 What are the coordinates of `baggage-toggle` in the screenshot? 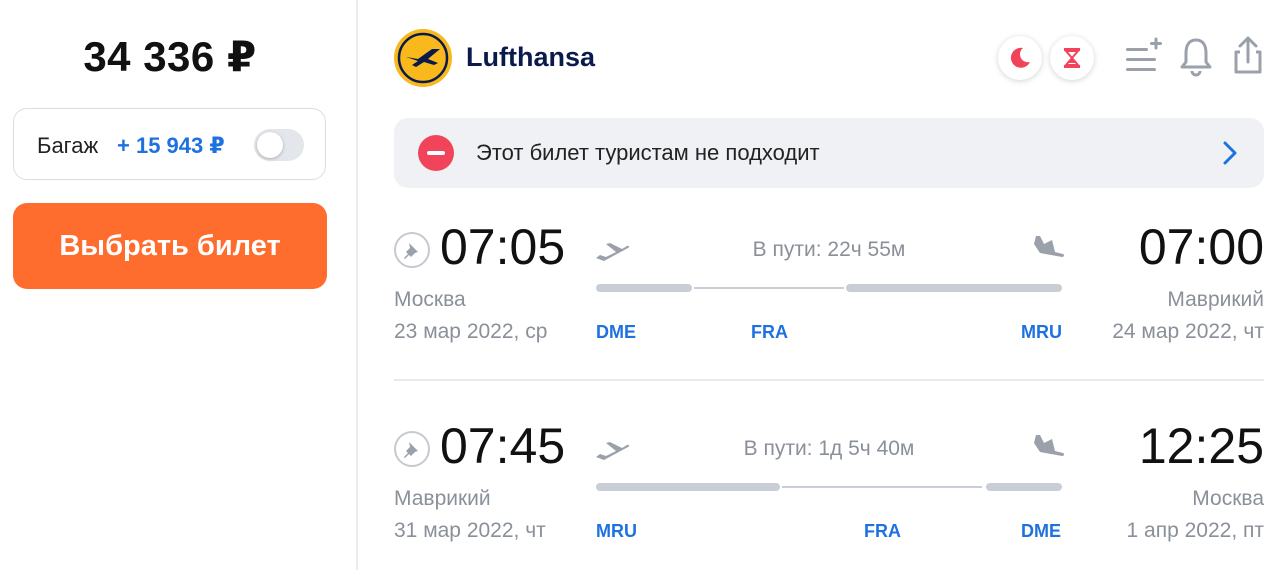 It's located at (279, 145).